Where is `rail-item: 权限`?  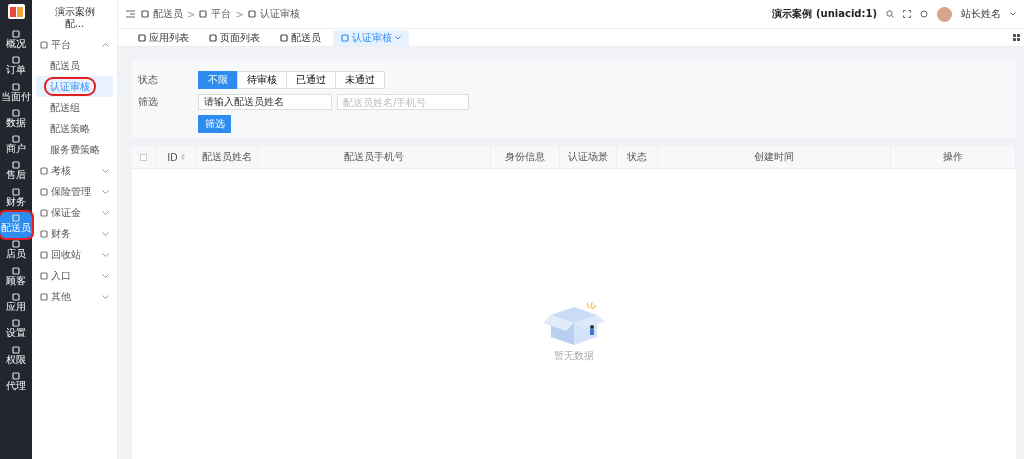 rail-item: 权限 is located at coordinates (16, 356).